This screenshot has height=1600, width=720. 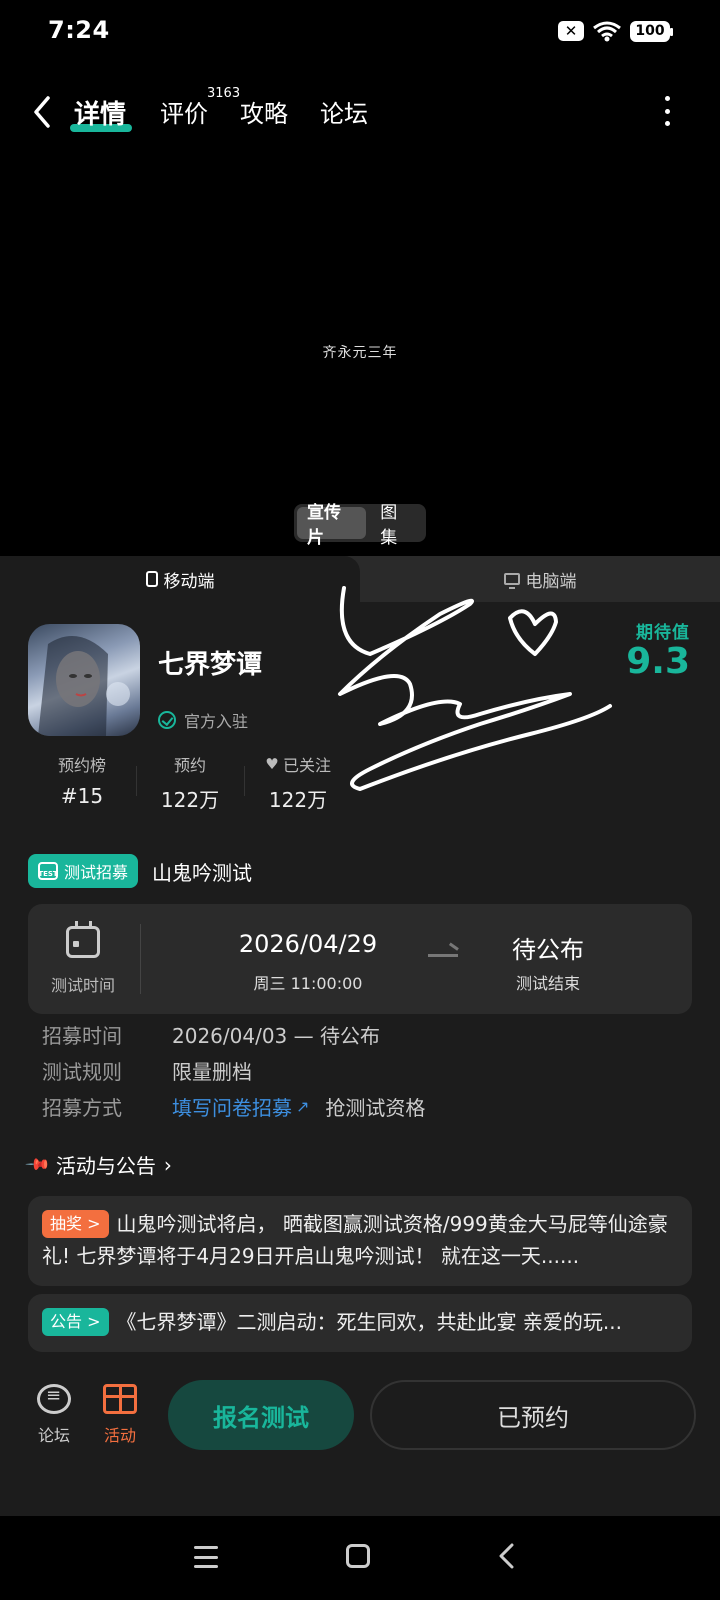 I want to click on platform-tabs: 电脑端 移动端, so click(x=360, y=579).